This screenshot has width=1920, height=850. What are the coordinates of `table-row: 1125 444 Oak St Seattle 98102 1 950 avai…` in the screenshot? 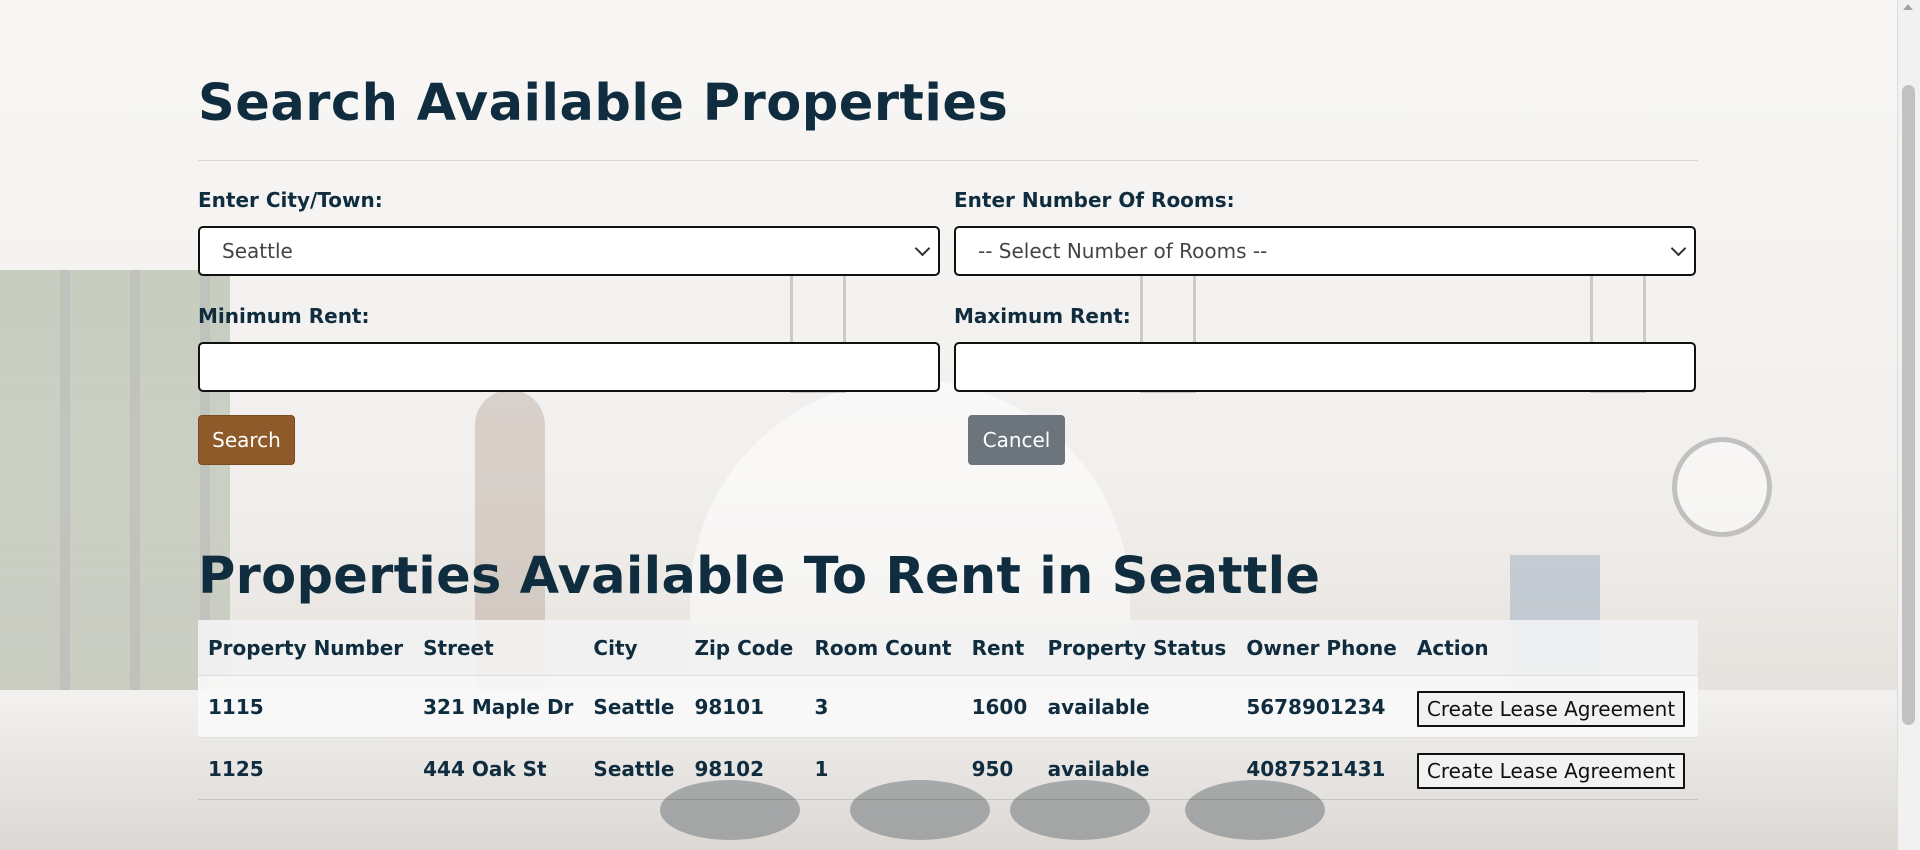 It's located at (948, 768).